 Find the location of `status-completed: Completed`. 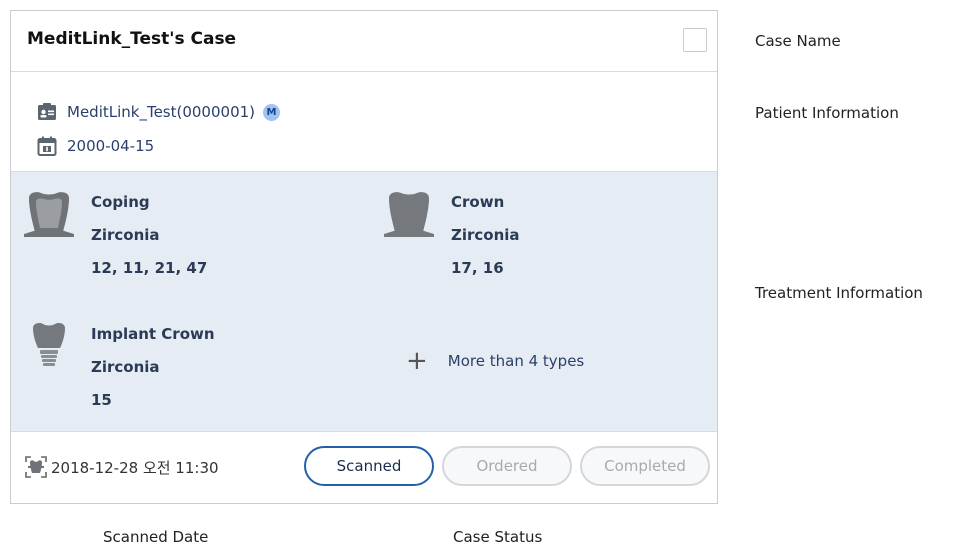

status-completed: Completed is located at coordinates (645, 466).